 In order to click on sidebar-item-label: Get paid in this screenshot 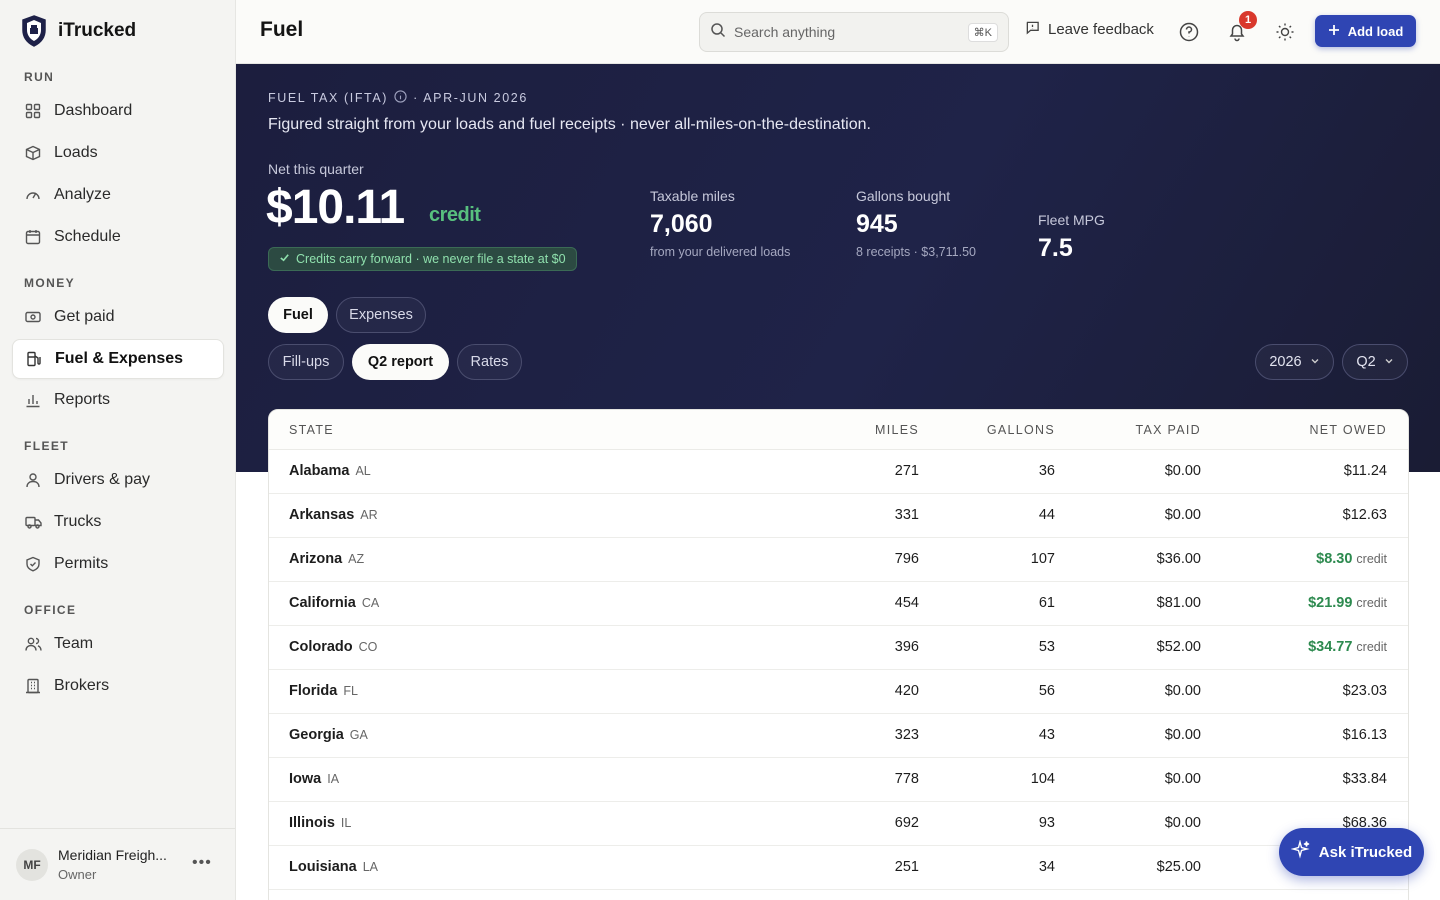, I will do `click(84, 316)`.